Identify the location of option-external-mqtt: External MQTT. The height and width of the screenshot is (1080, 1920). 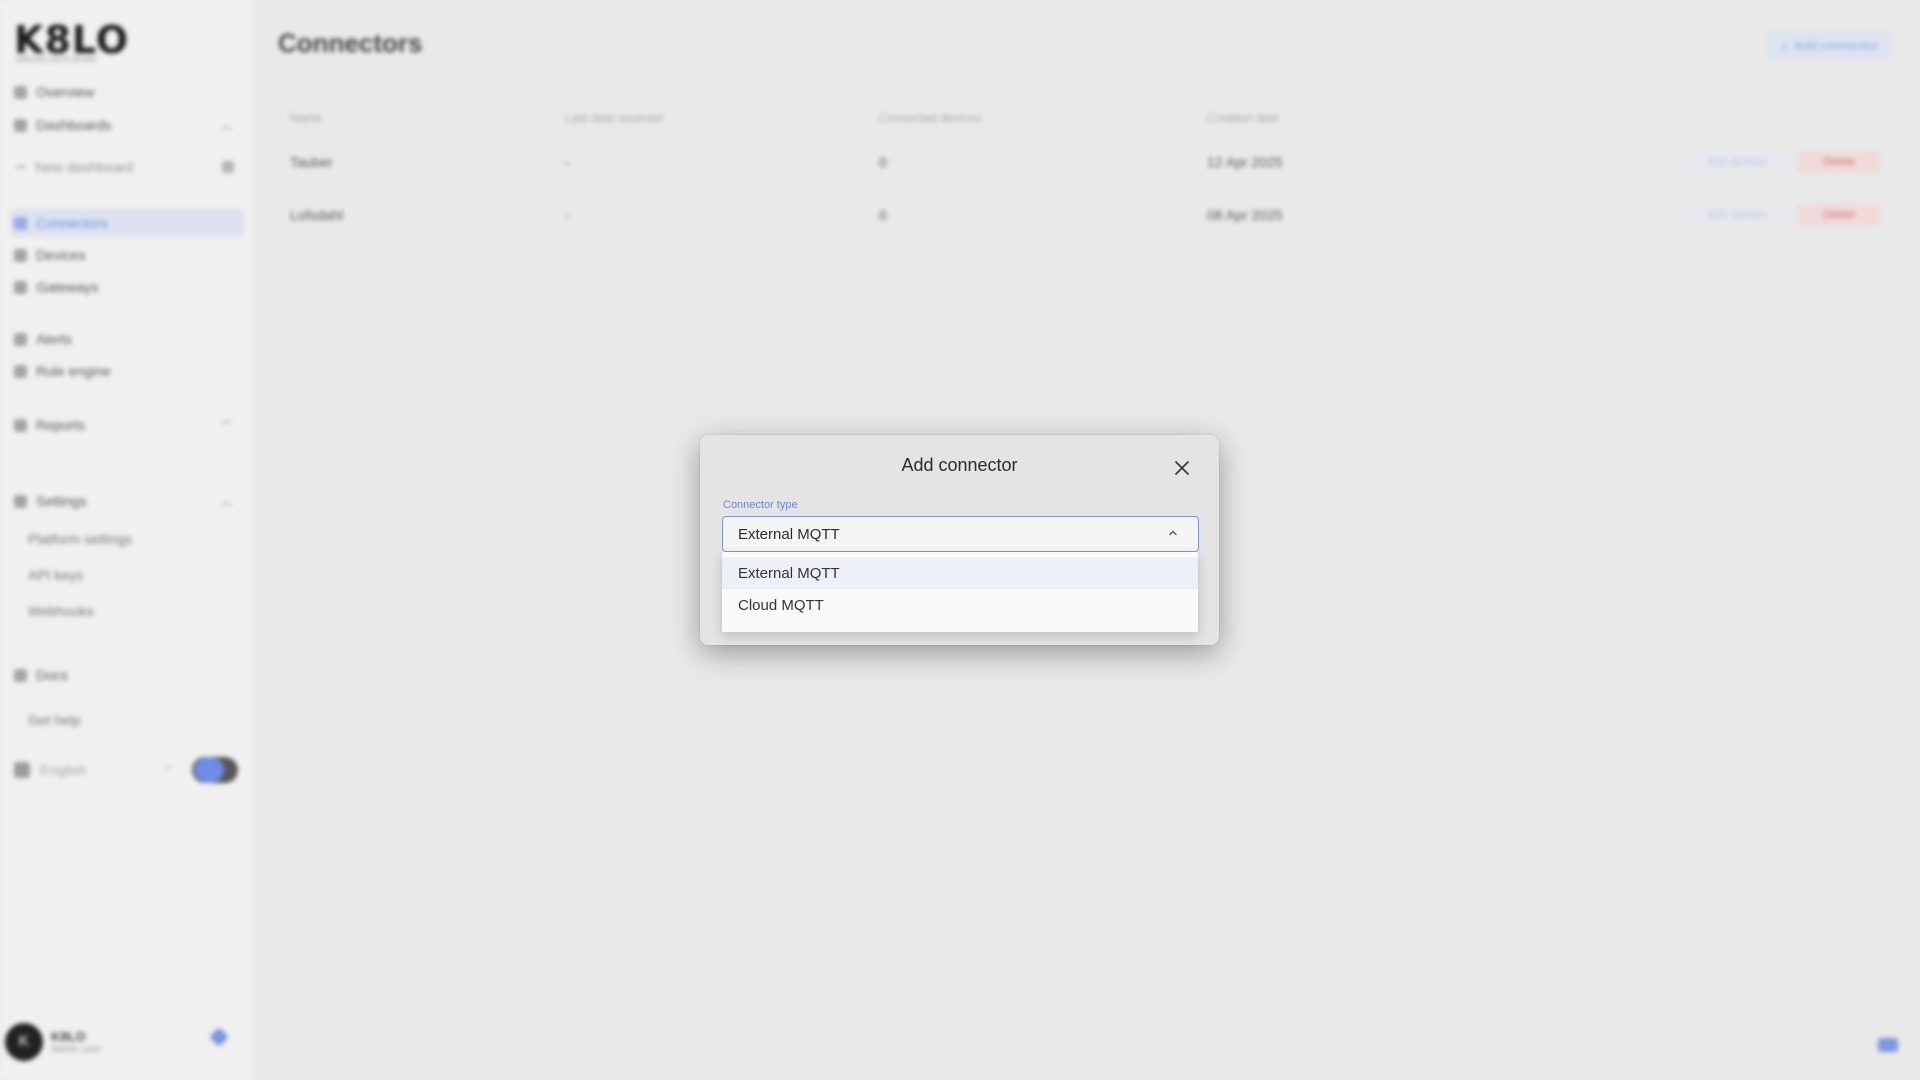
(960, 573).